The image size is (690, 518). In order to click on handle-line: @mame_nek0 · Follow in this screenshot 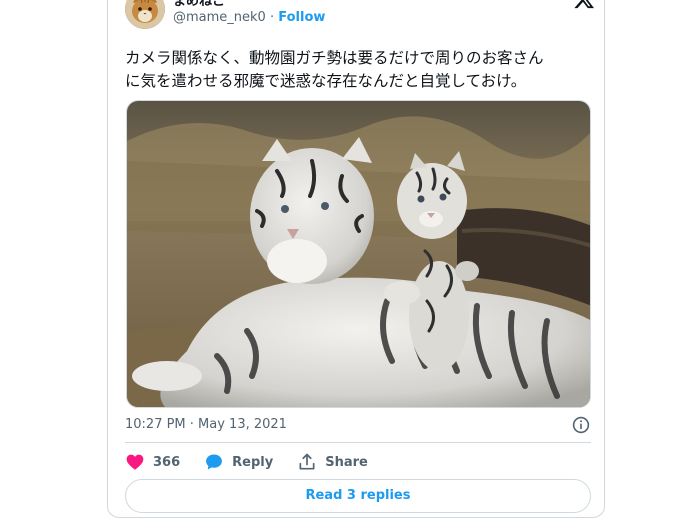, I will do `click(249, 17)`.